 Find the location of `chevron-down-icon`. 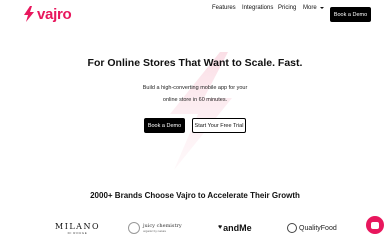

chevron-down-icon is located at coordinates (321, 8).